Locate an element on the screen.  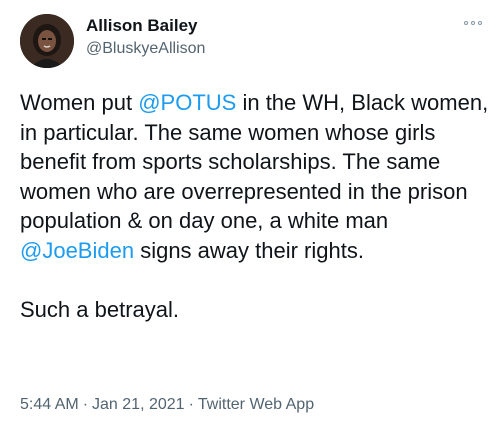
avatar-image is located at coordinates (47, 41).